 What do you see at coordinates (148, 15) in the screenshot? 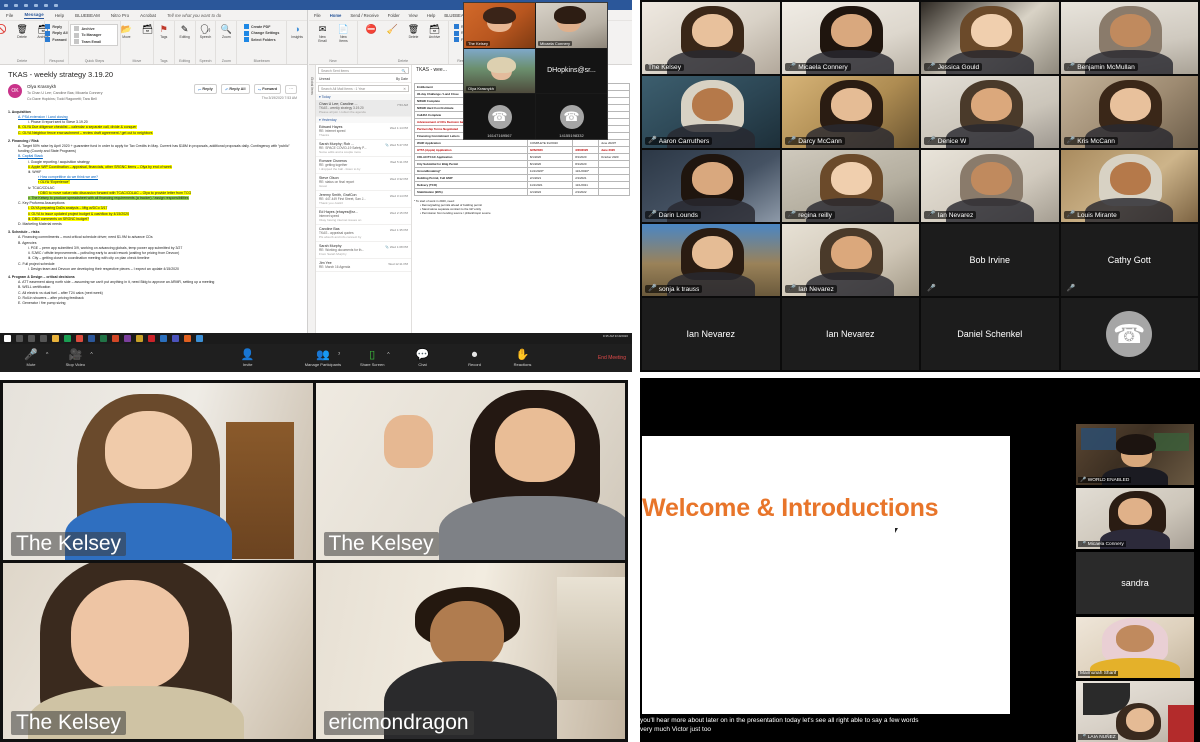
I see `ribbon-tab-acrobat: Acrobat` at bounding box center [148, 15].